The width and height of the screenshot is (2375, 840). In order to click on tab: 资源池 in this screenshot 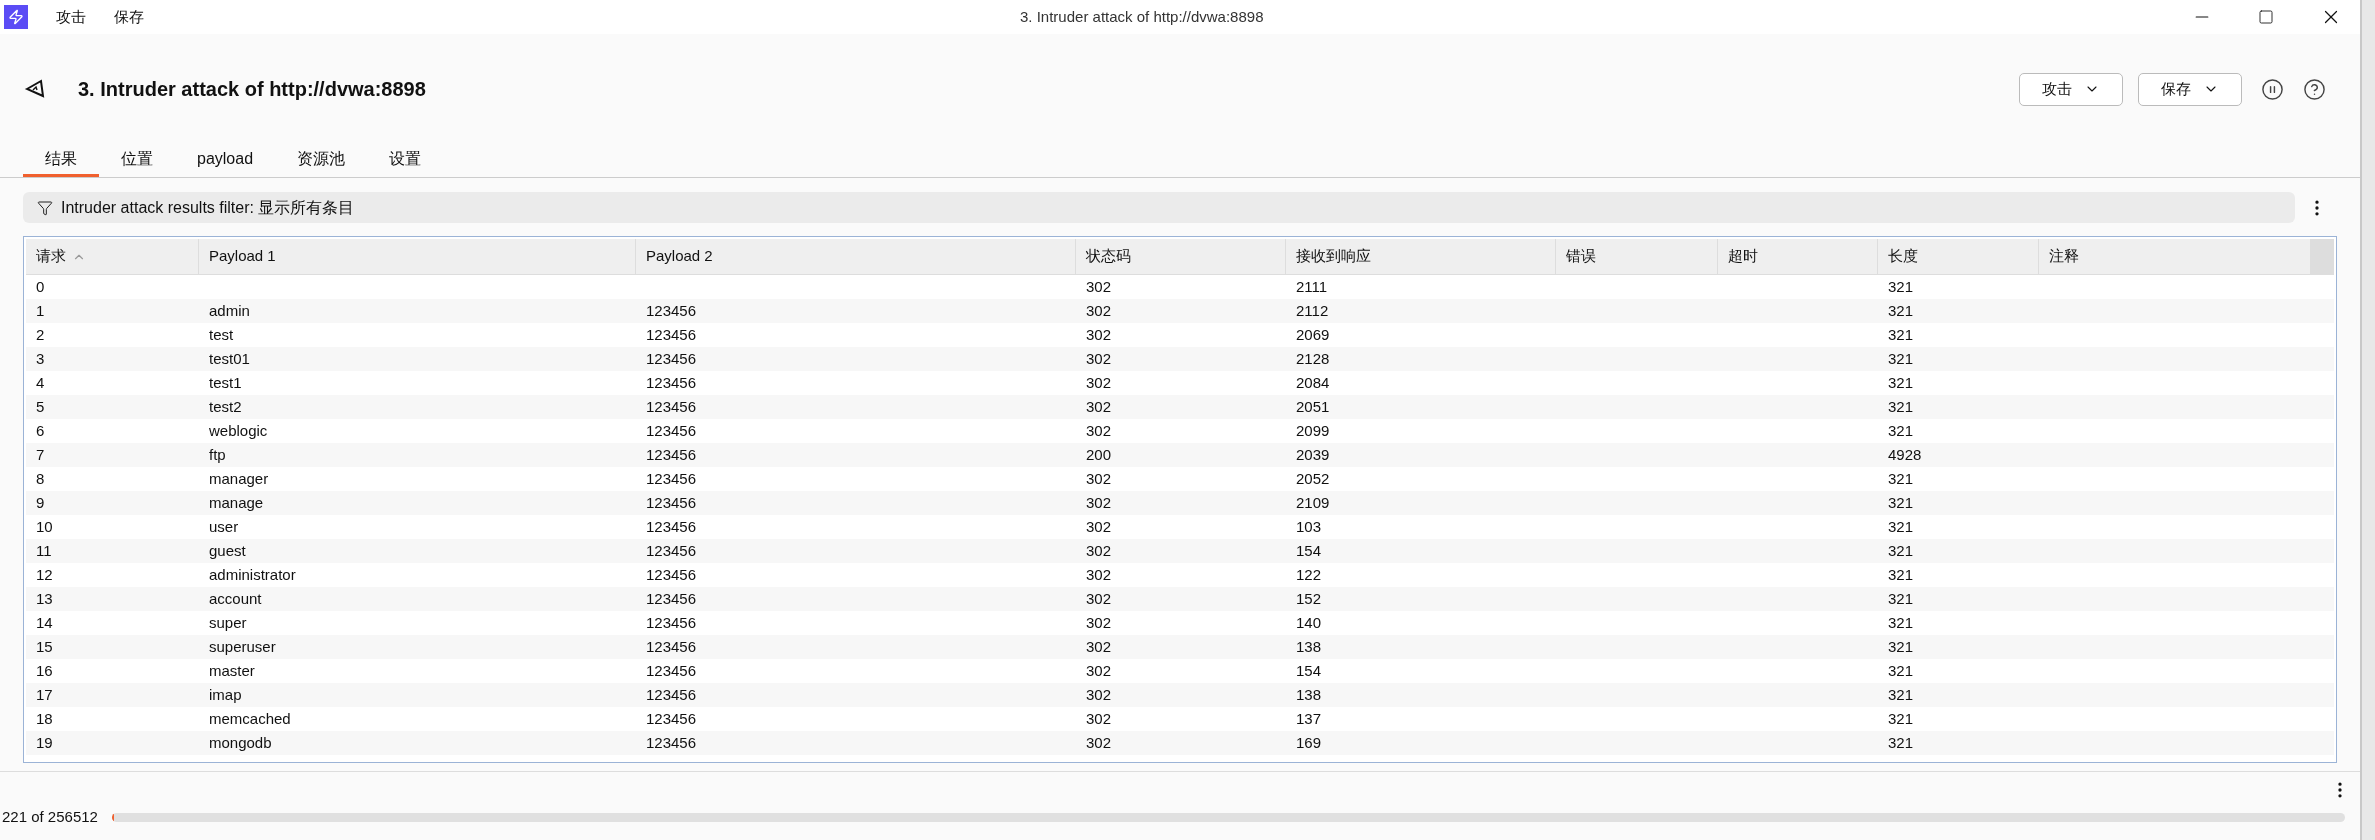, I will do `click(321, 160)`.